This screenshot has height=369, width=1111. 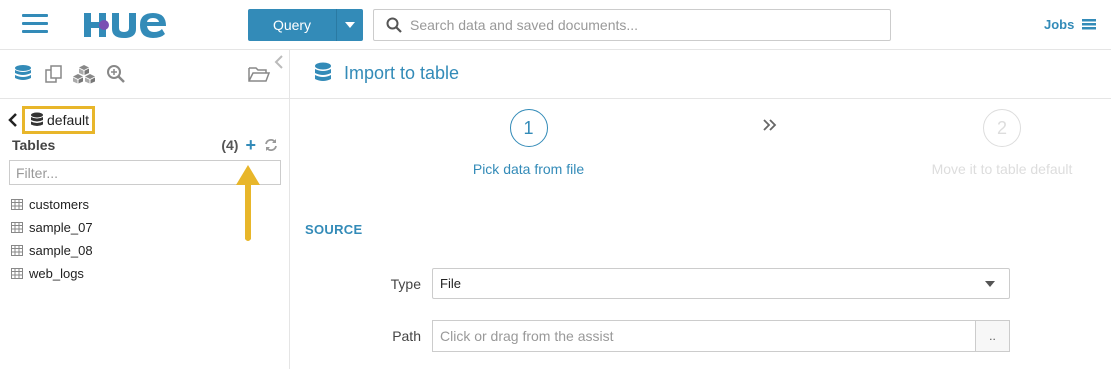 I want to click on jobs-button: Jobs, so click(x=1070, y=24).